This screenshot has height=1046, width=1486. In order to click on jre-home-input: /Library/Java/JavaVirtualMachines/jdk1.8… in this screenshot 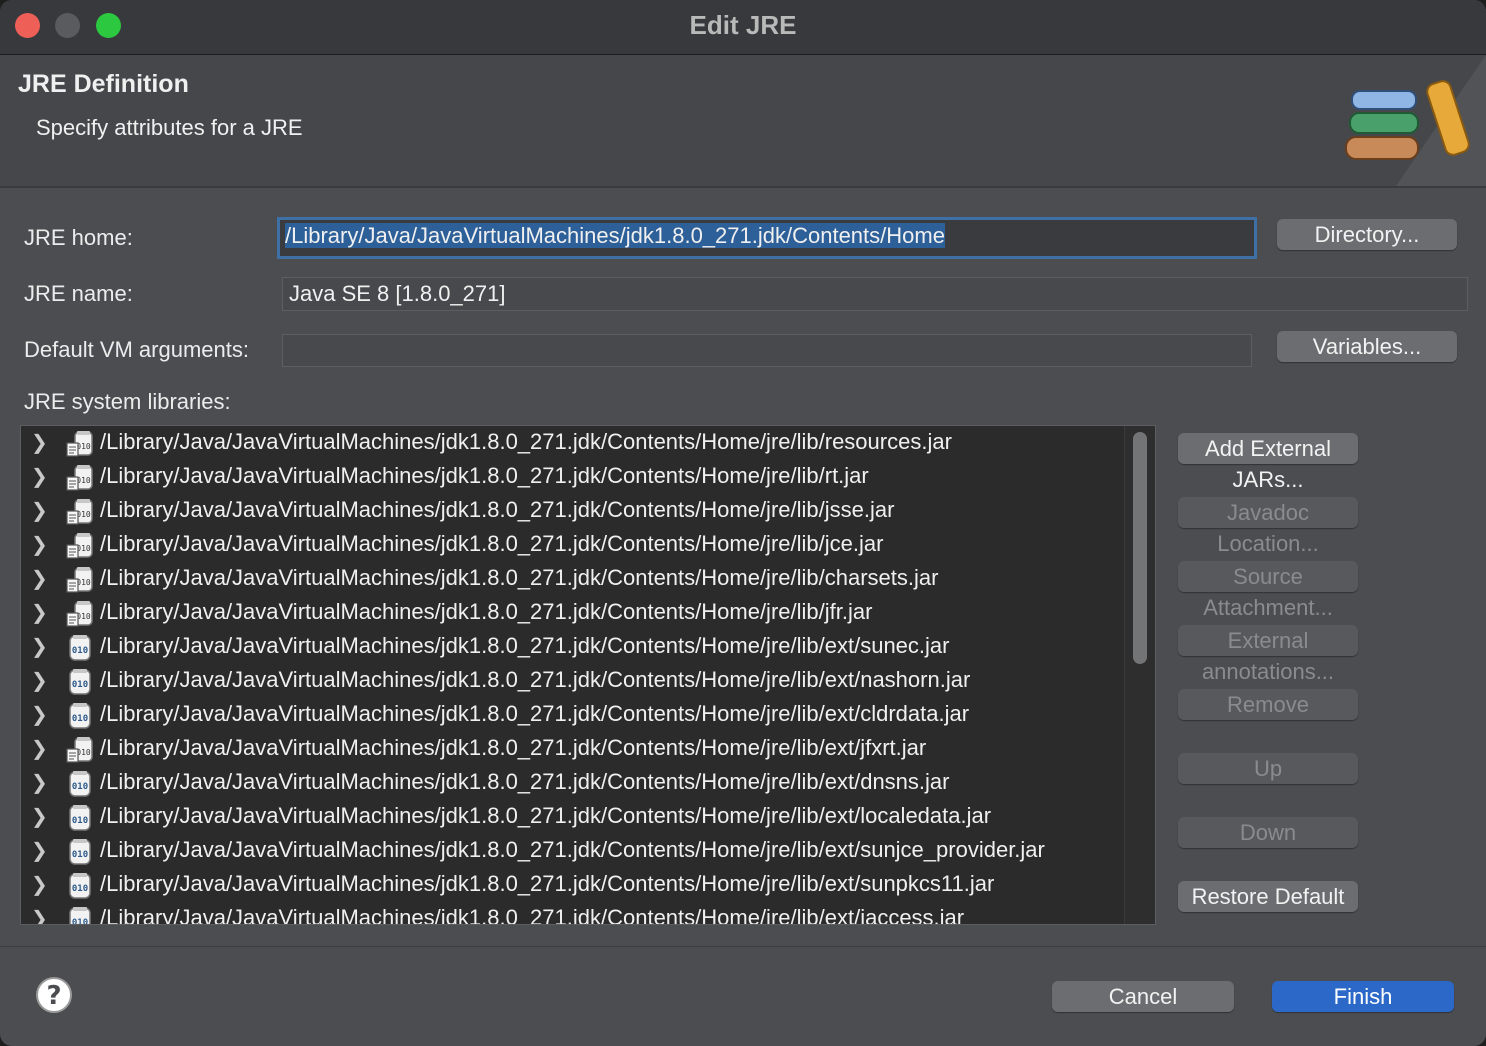, I will do `click(767, 238)`.